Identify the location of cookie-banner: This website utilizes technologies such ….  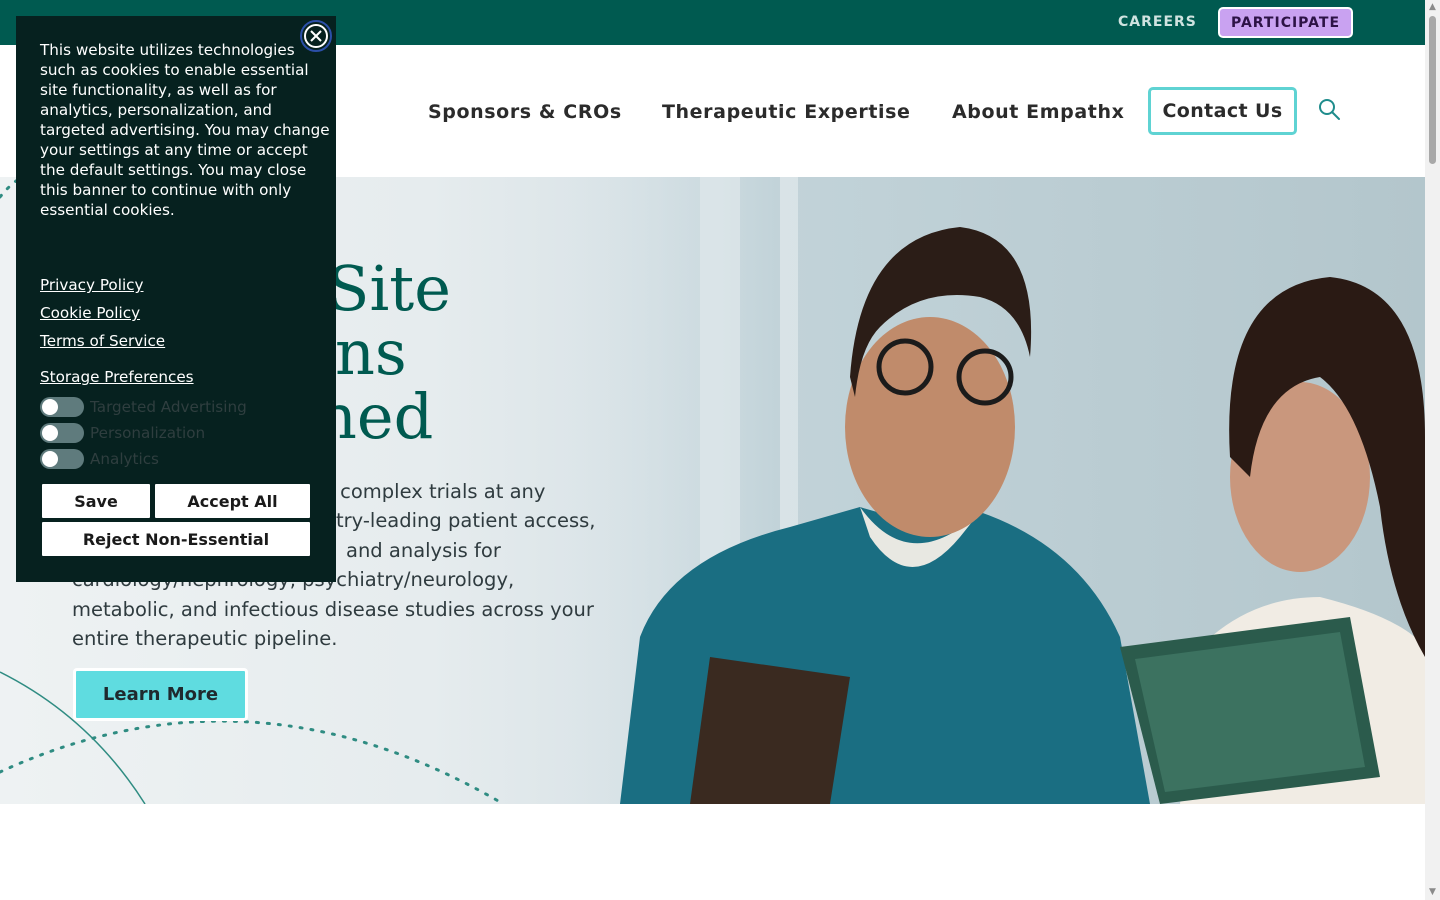
(176, 299).